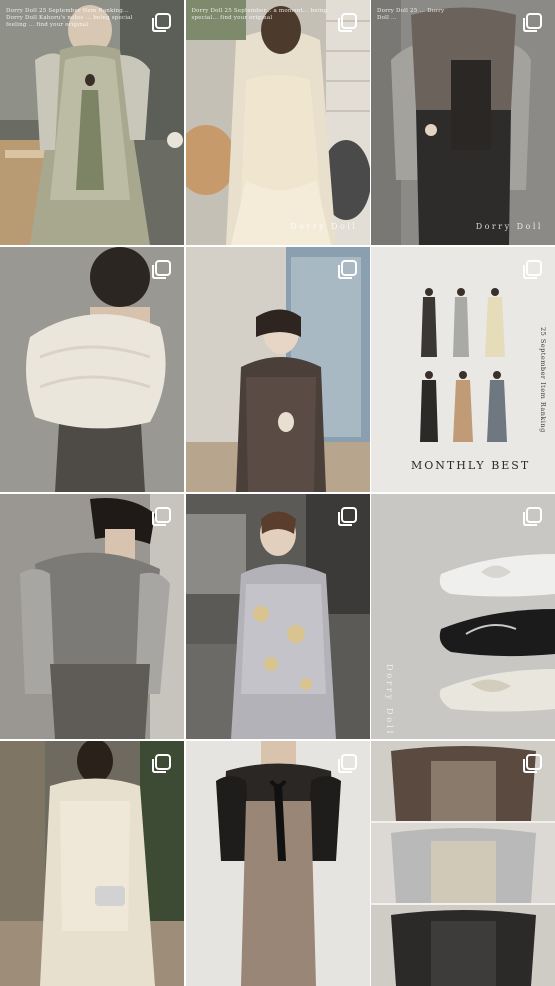  I want to click on collage-side-label: 25 September Item Ranking, so click(543, 380).